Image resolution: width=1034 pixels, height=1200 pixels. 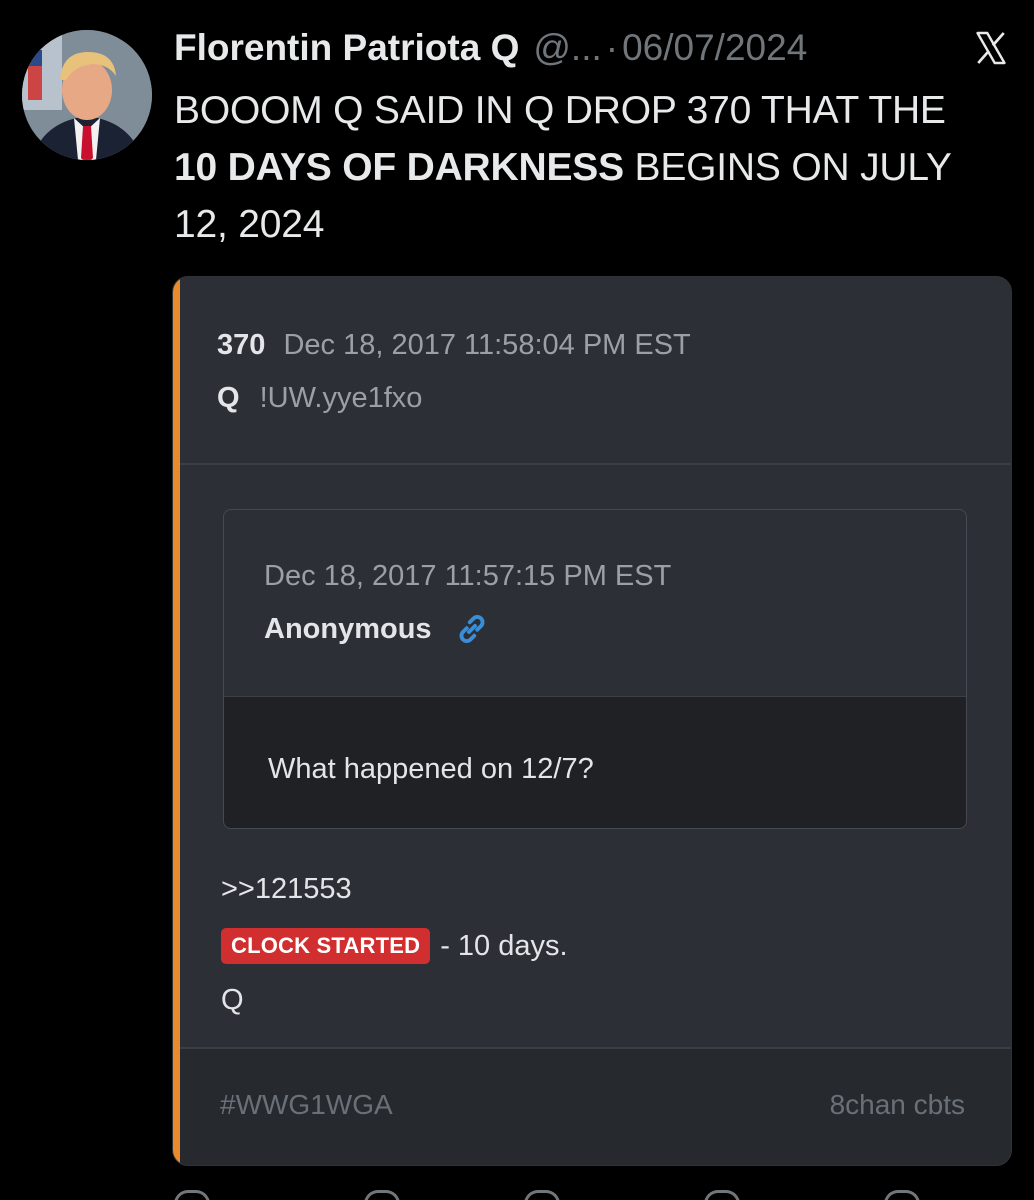 I want to click on drop-tripcode: !UW.yye1fxo, so click(x=341, y=398).